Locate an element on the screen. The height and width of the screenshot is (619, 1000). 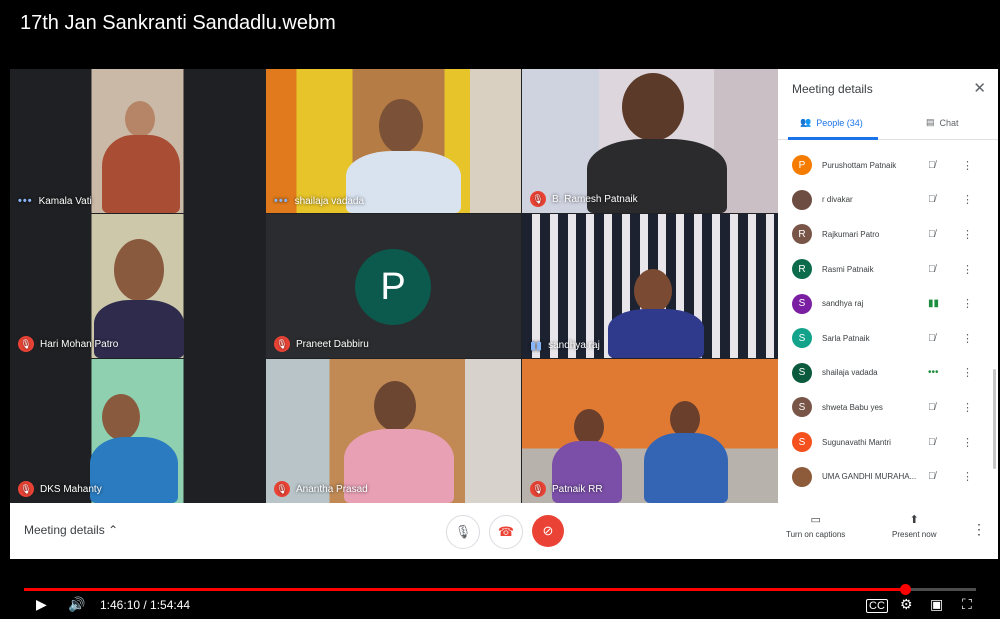
participant-name: Rajkumari Patro is located at coordinates (851, 234).